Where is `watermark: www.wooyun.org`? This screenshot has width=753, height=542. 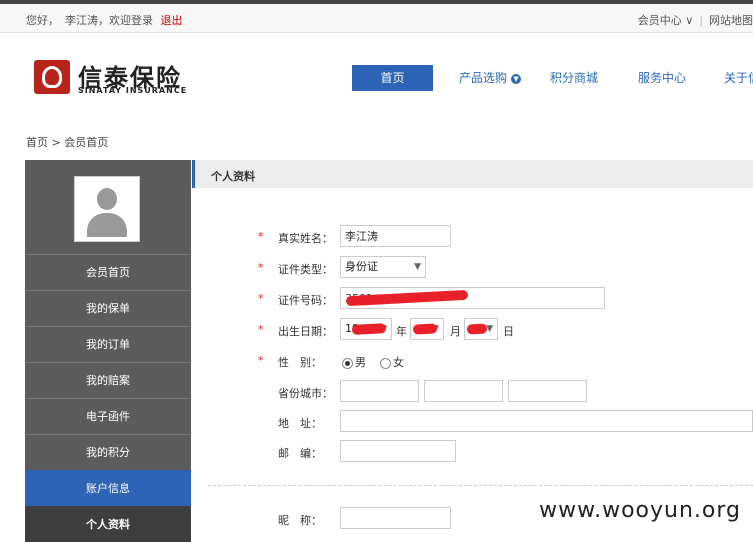
watermark: www.wooyun.org is located at coordinates (640, 510).